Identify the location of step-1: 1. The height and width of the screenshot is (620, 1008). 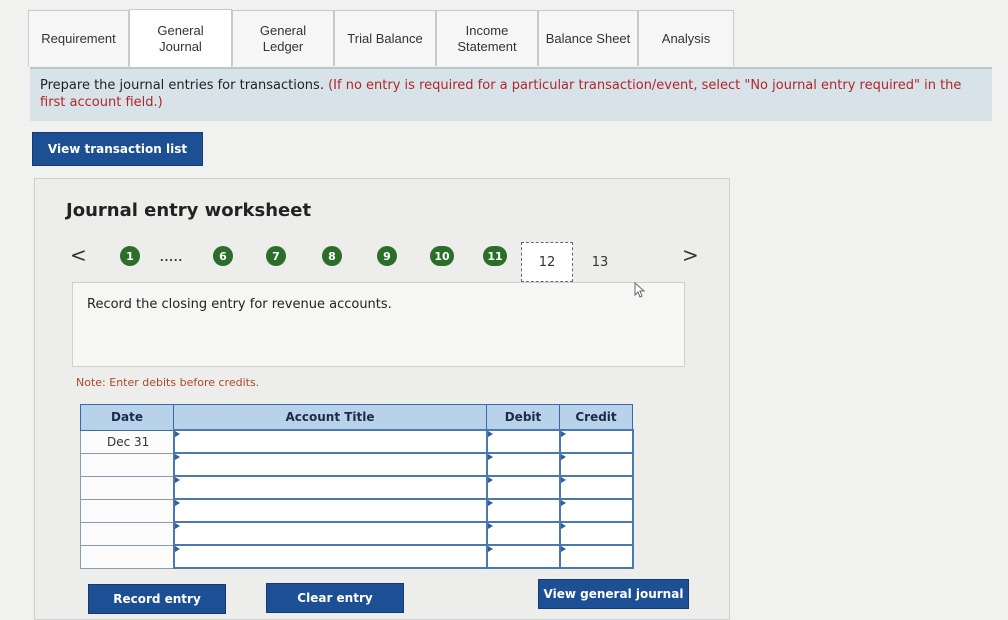
(130, 256).